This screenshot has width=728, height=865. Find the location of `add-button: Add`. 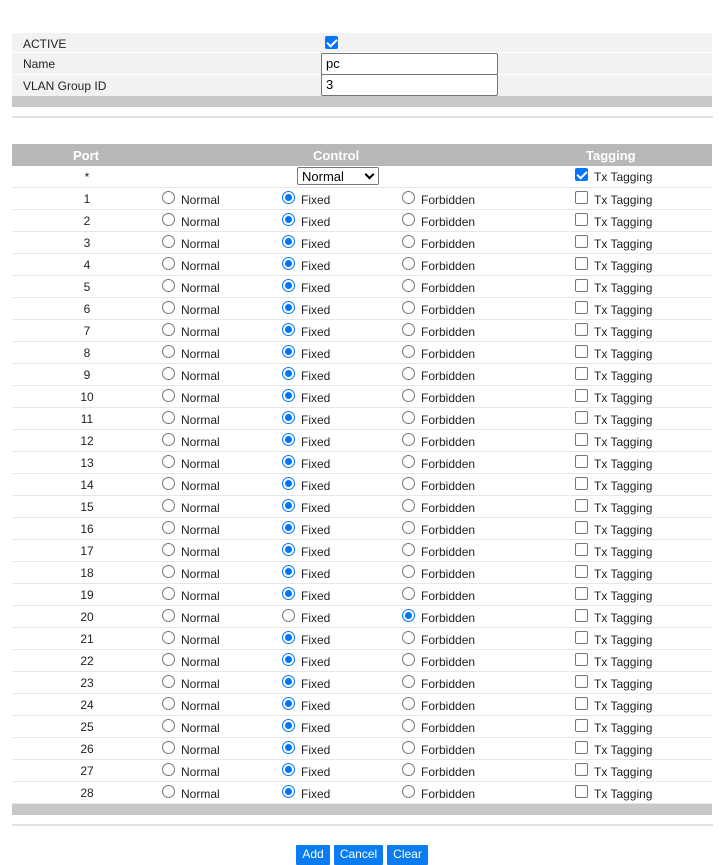

add-button: Add is located at coordinates (313, 855).